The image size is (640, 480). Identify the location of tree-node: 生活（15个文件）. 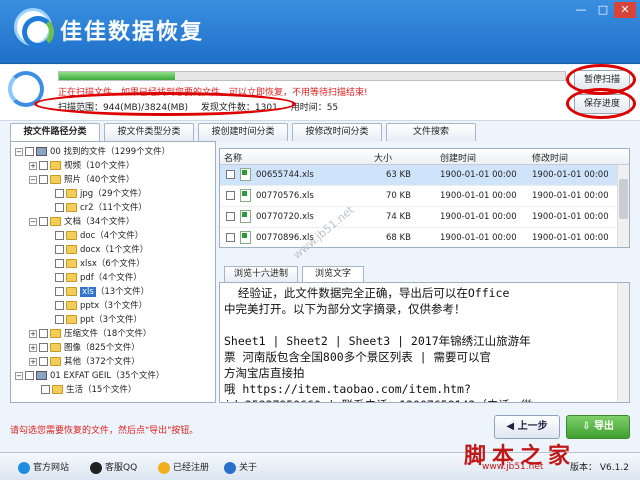
(82, 390).